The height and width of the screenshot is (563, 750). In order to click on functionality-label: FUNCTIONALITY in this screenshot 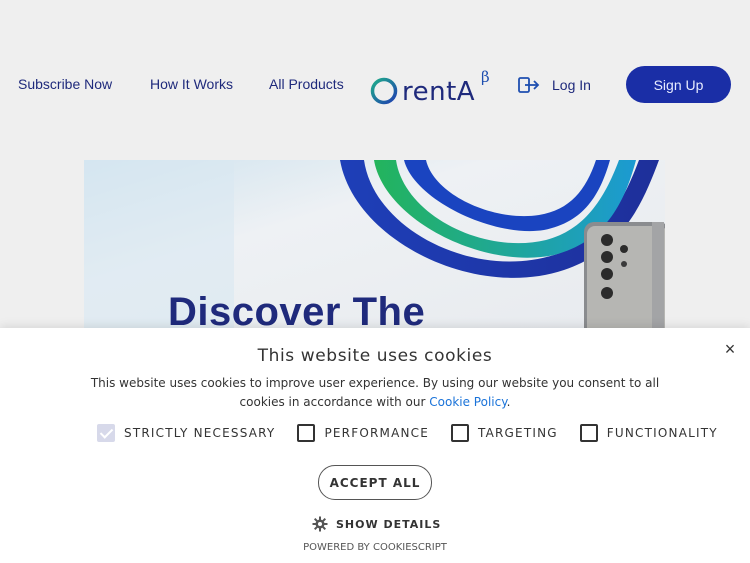, I will do `click(662, 433)`.